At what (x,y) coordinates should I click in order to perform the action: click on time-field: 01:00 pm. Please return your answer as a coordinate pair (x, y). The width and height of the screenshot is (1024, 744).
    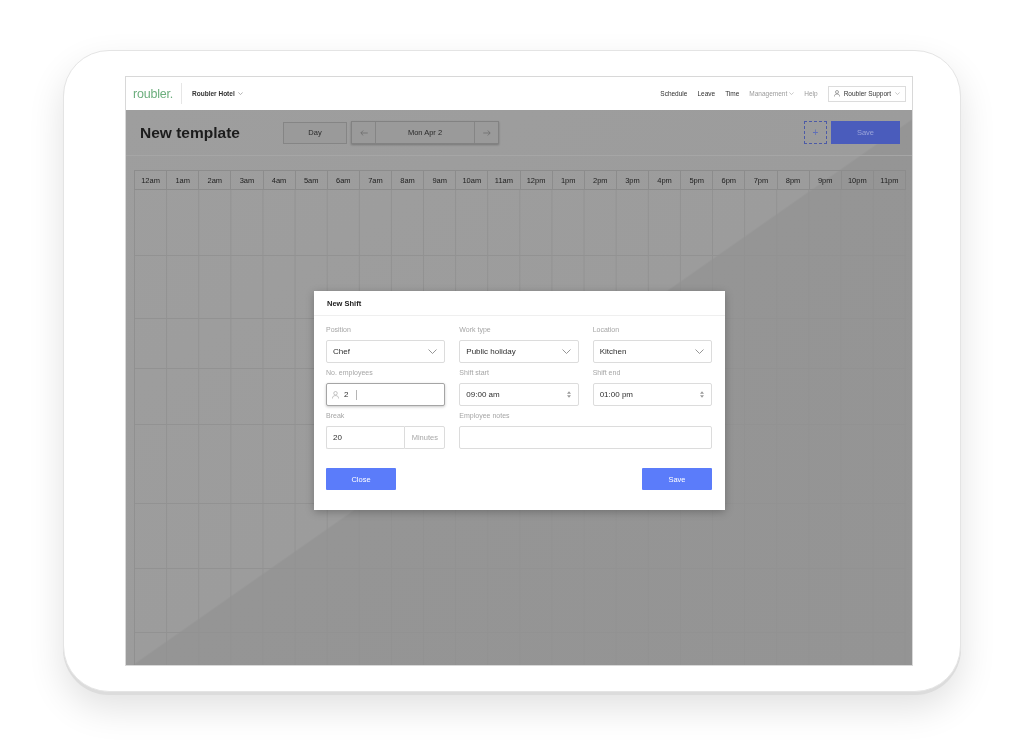
    Looking at the image, I should click on (652, 394).